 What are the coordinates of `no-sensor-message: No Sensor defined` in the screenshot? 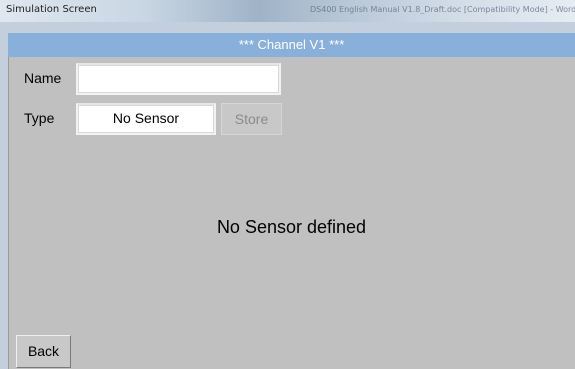 It's located at (291, 227).